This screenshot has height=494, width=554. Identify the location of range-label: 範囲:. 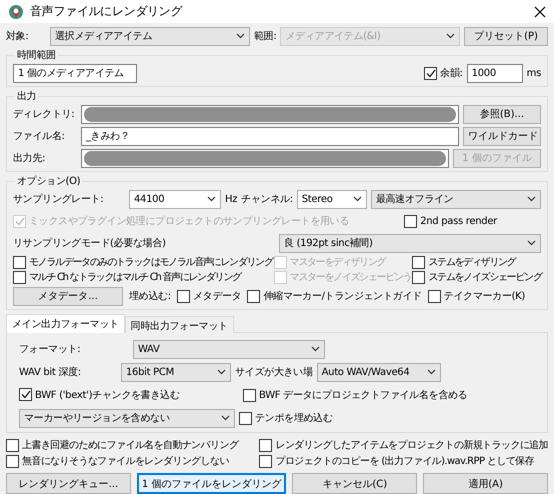
(265, 36).